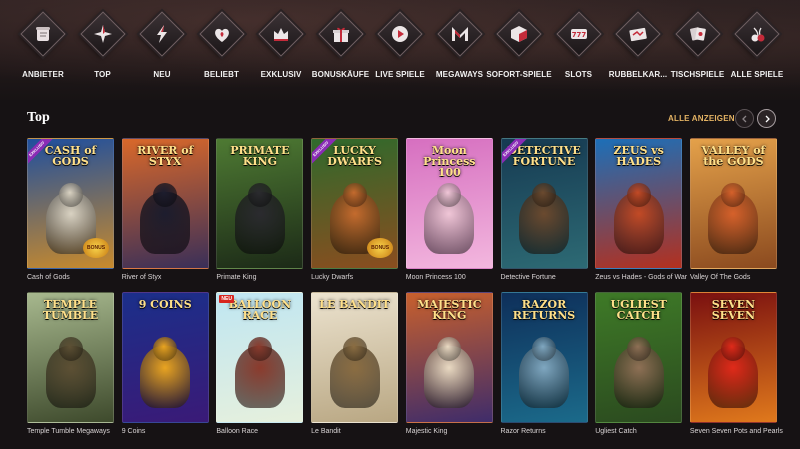  What do you see at coordinates (271, 431) in the screenshot?
I see `game-name: Balloon Race` at bounding box center [271, 431].